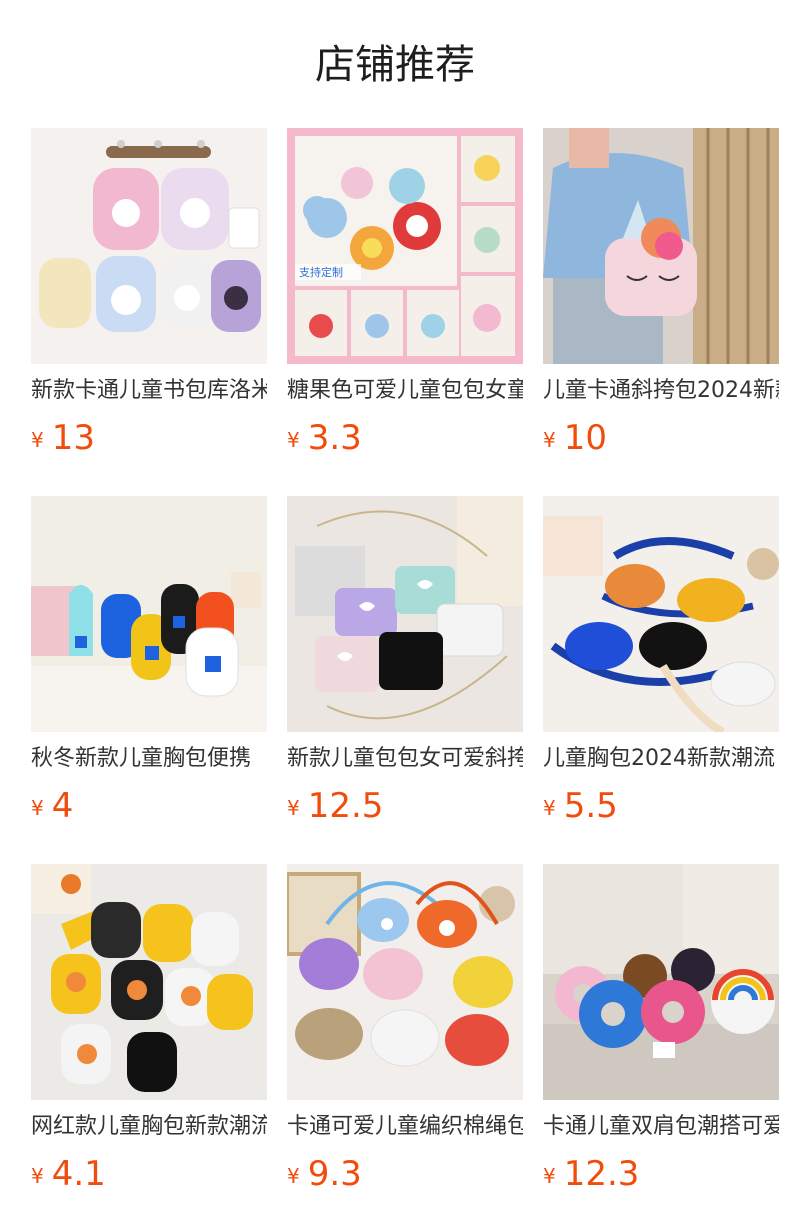  I want to click on product-card: 卡通可爱儿童编织棉绳包 ¥9.3, so click(405, 1029).